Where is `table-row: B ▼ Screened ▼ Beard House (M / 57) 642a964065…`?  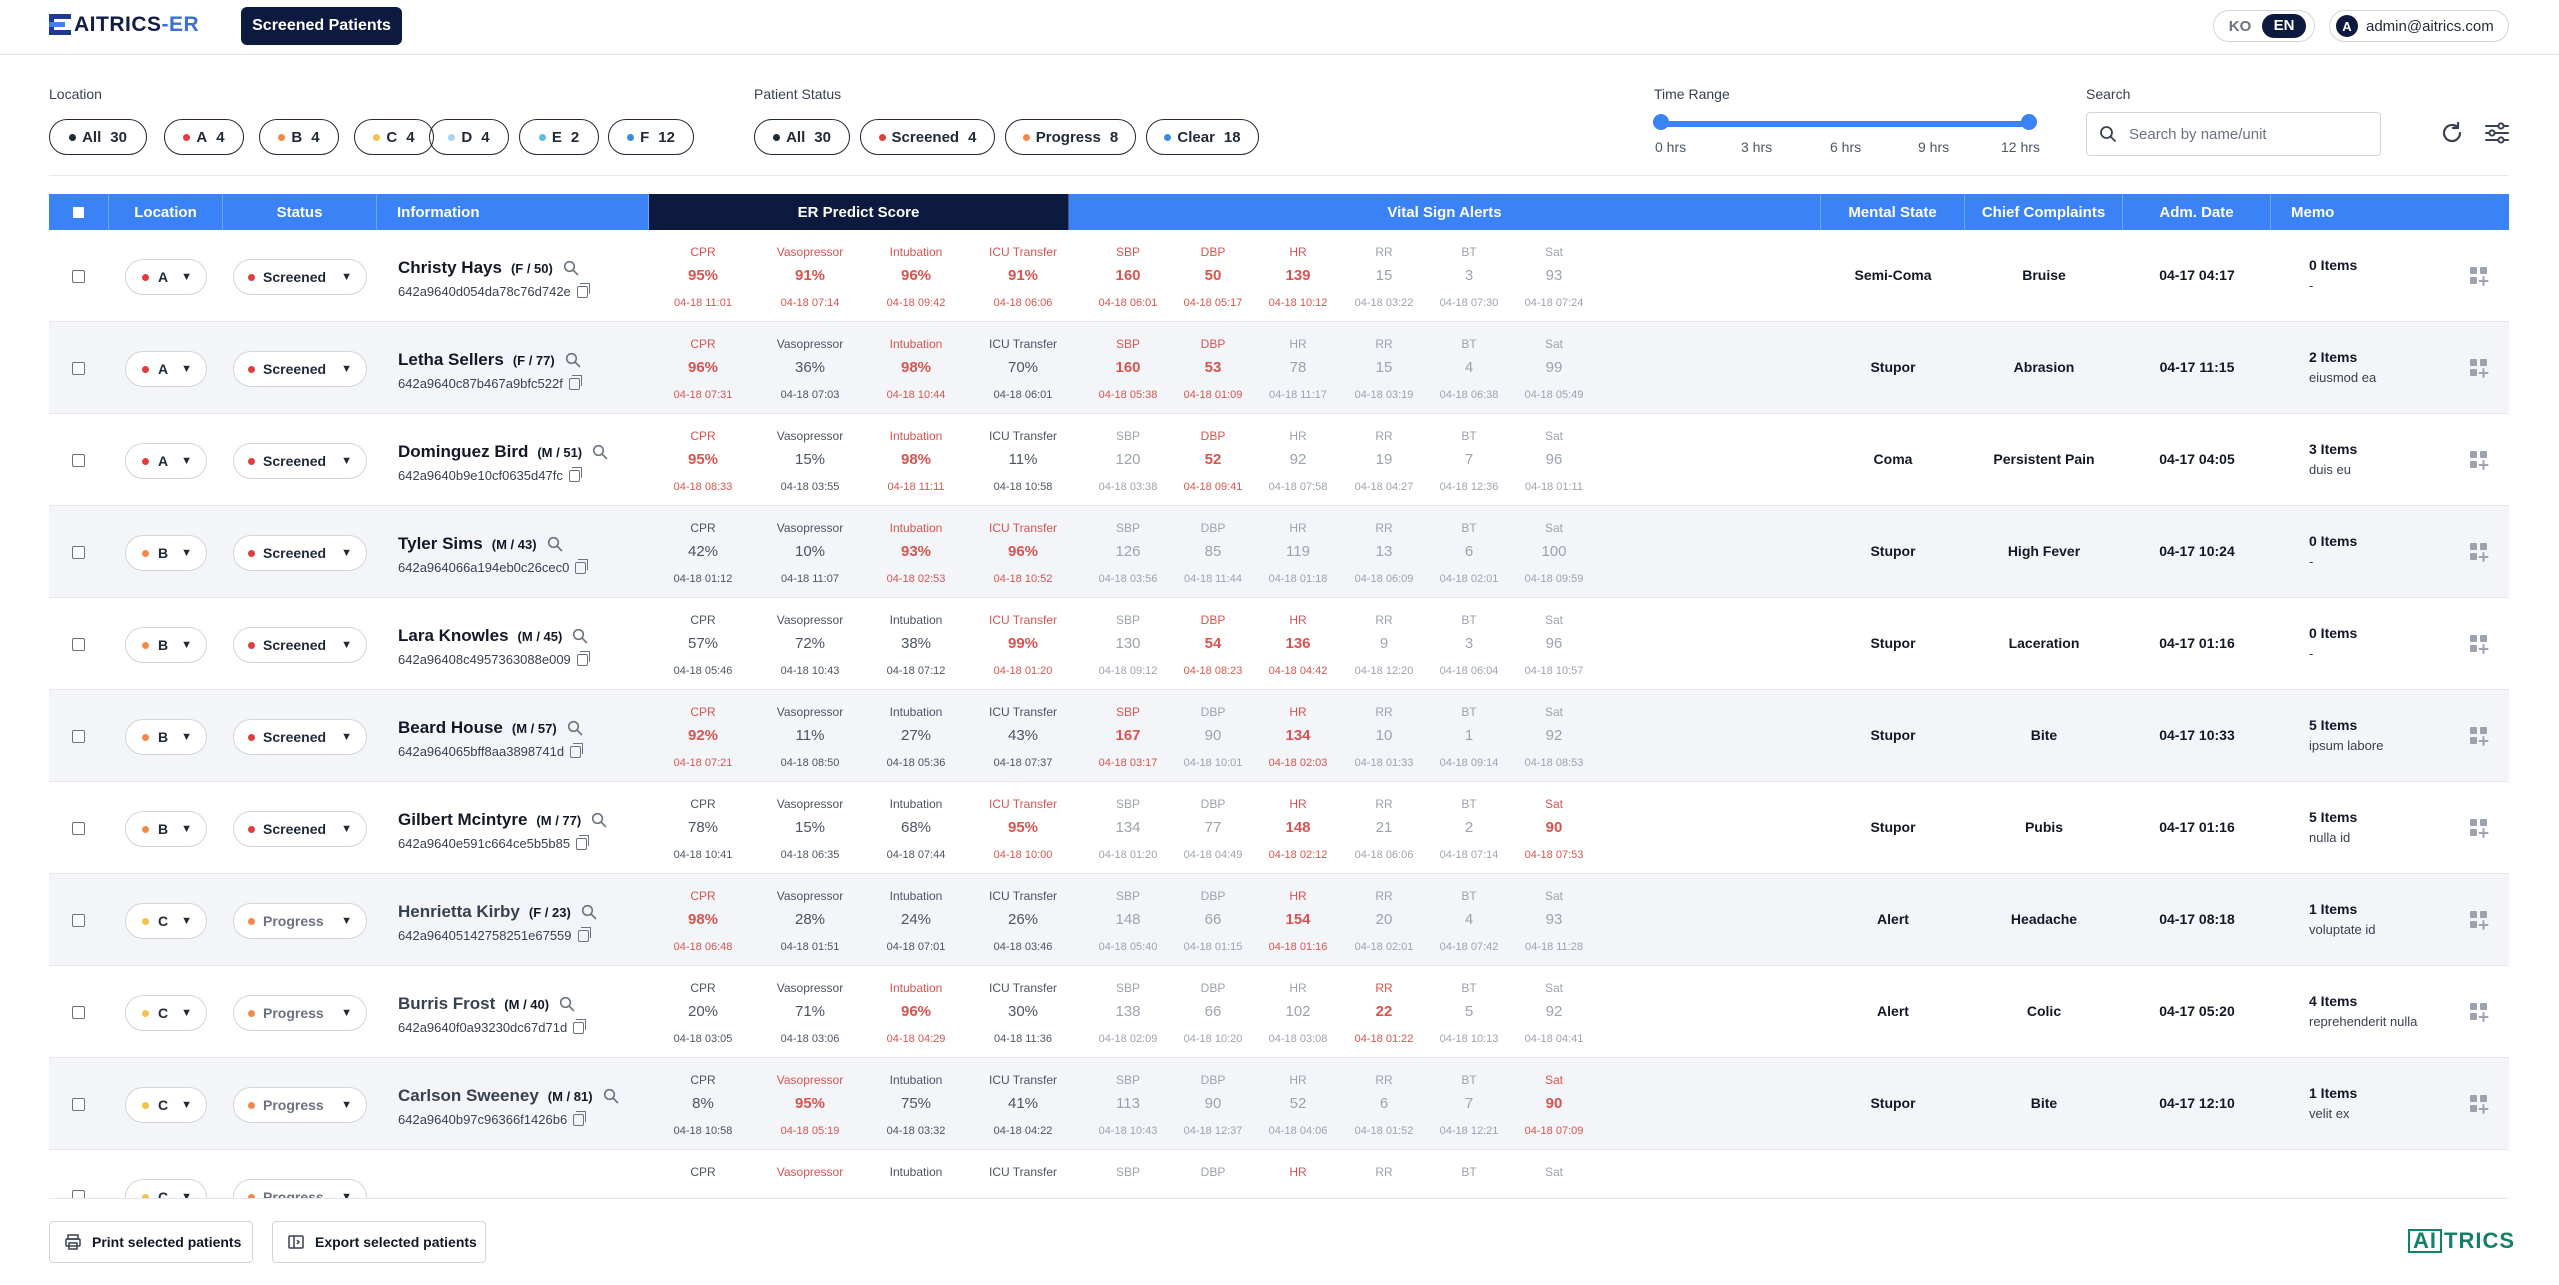 table-row: B ▼ Screened ▼ Beard House (M / 57) 642a964065… is located at coordinates (1279, 736).